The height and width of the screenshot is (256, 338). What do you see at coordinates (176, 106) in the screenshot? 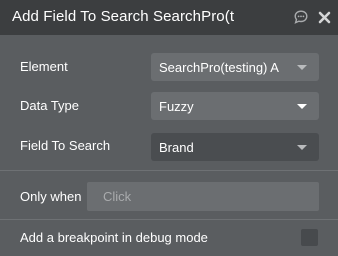
I see `data-type-dropdown-value: Fuzzy` at bounding box center [176, 106].